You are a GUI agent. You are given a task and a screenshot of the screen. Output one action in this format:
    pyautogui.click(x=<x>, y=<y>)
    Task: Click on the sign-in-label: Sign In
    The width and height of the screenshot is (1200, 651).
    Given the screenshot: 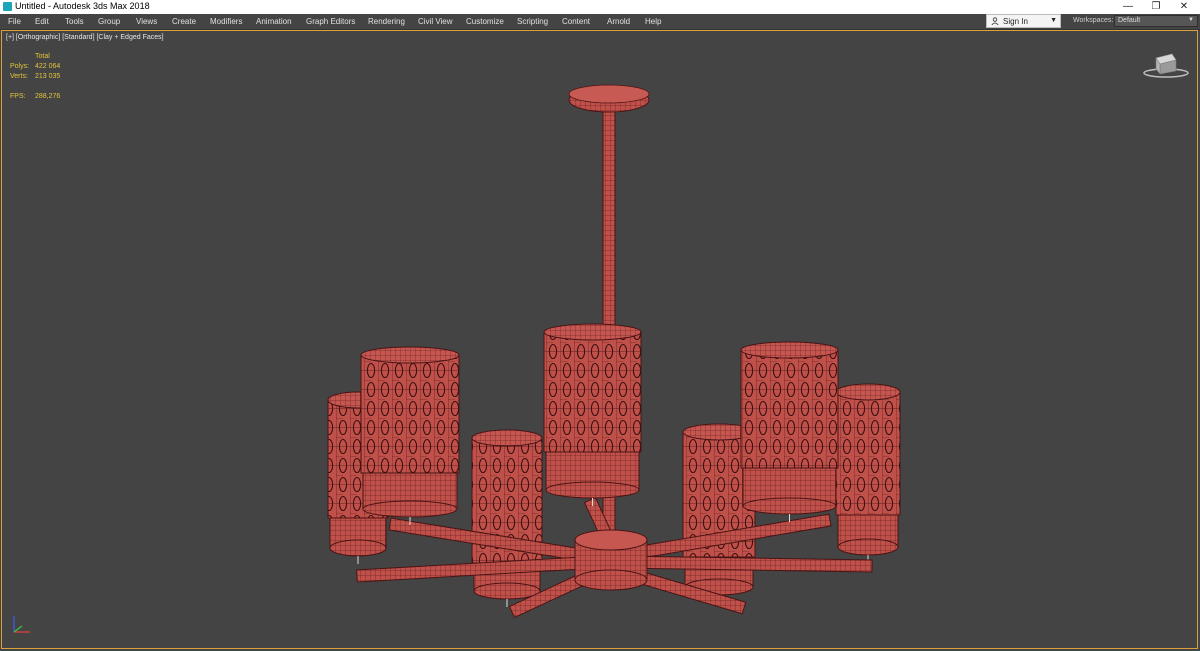 What is the action you would take?
    pyautogui.click(x=1015, y=21)
    